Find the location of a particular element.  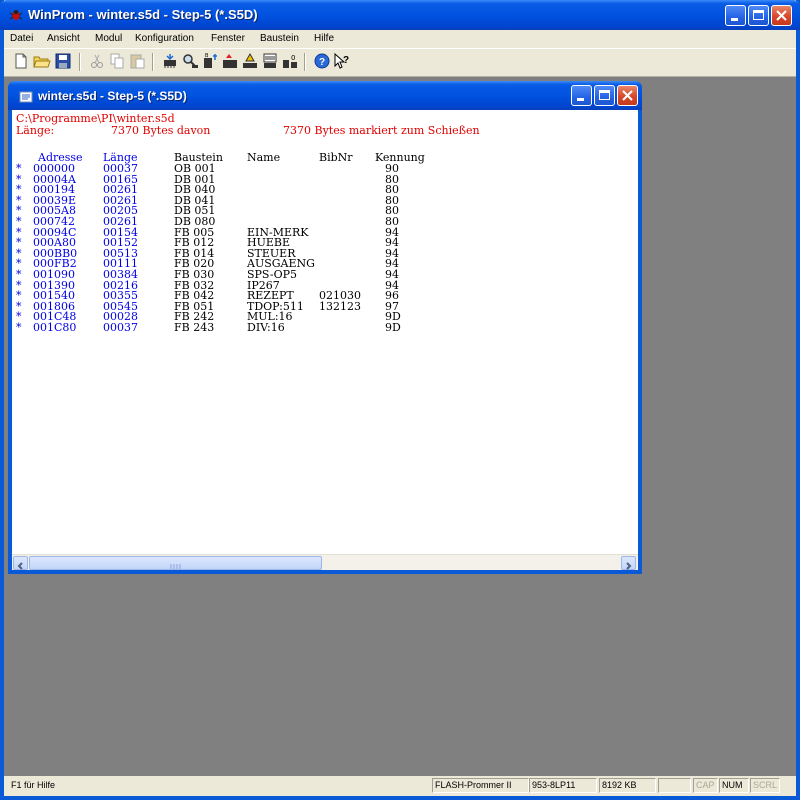

scroll-thumb is located at coordinates (175, 563).